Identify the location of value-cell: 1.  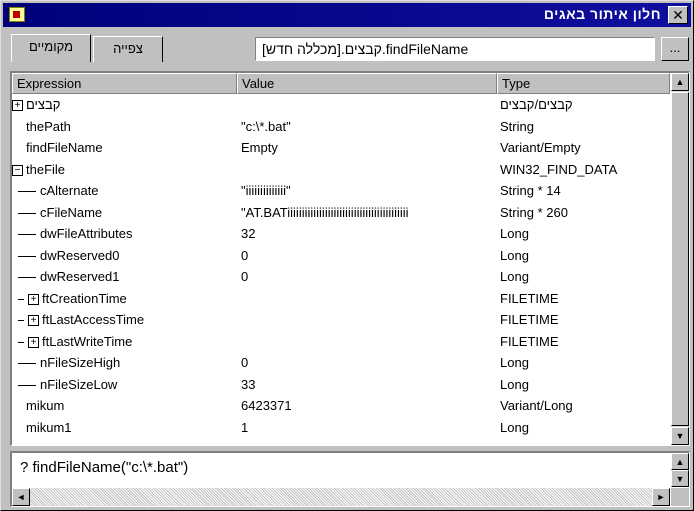
(368, 427).